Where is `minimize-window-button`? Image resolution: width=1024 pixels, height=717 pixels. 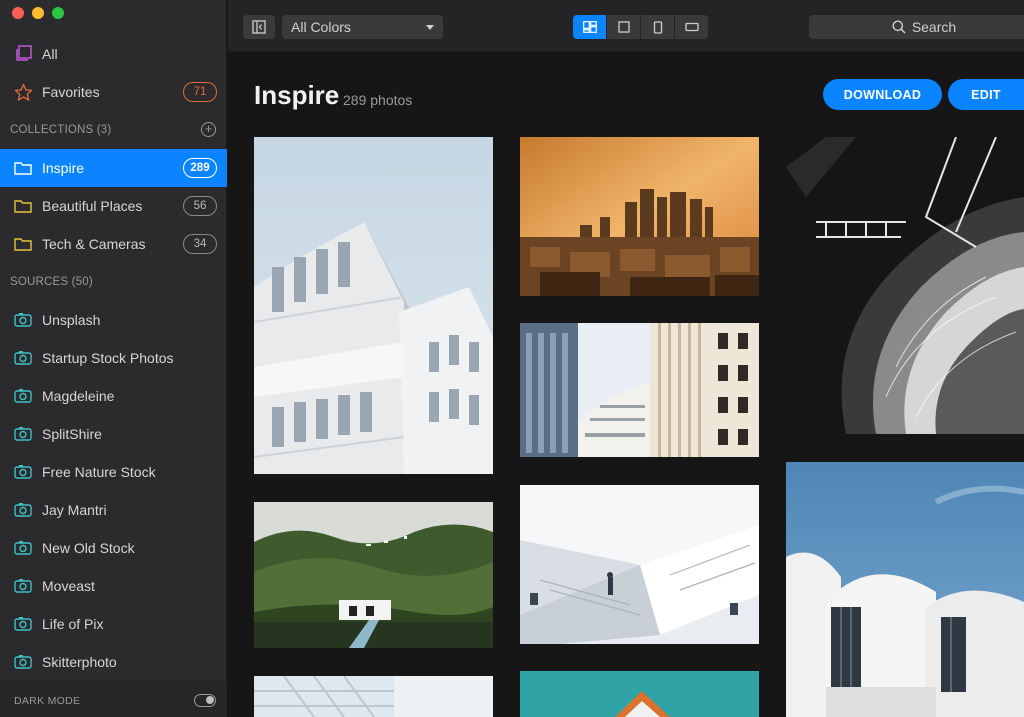
minimize-window-button is located at coordinates (38, 13).